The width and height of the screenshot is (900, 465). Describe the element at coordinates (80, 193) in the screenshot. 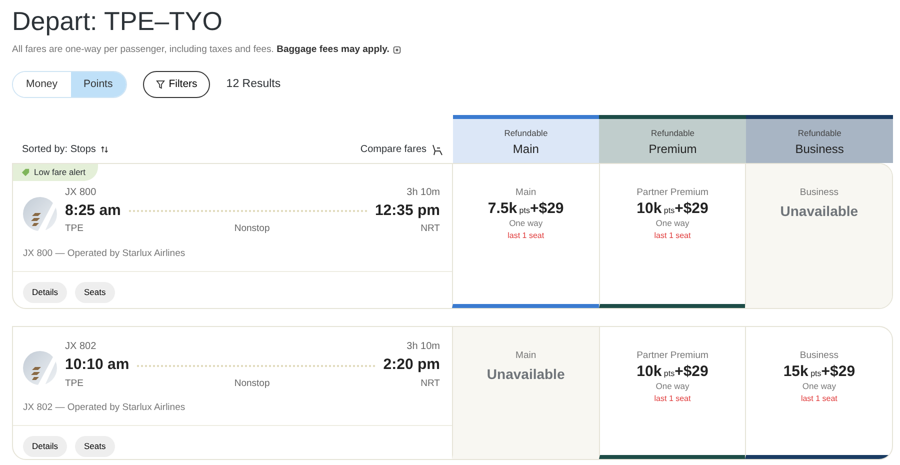

I see `flight-number: JX 800` at that location.